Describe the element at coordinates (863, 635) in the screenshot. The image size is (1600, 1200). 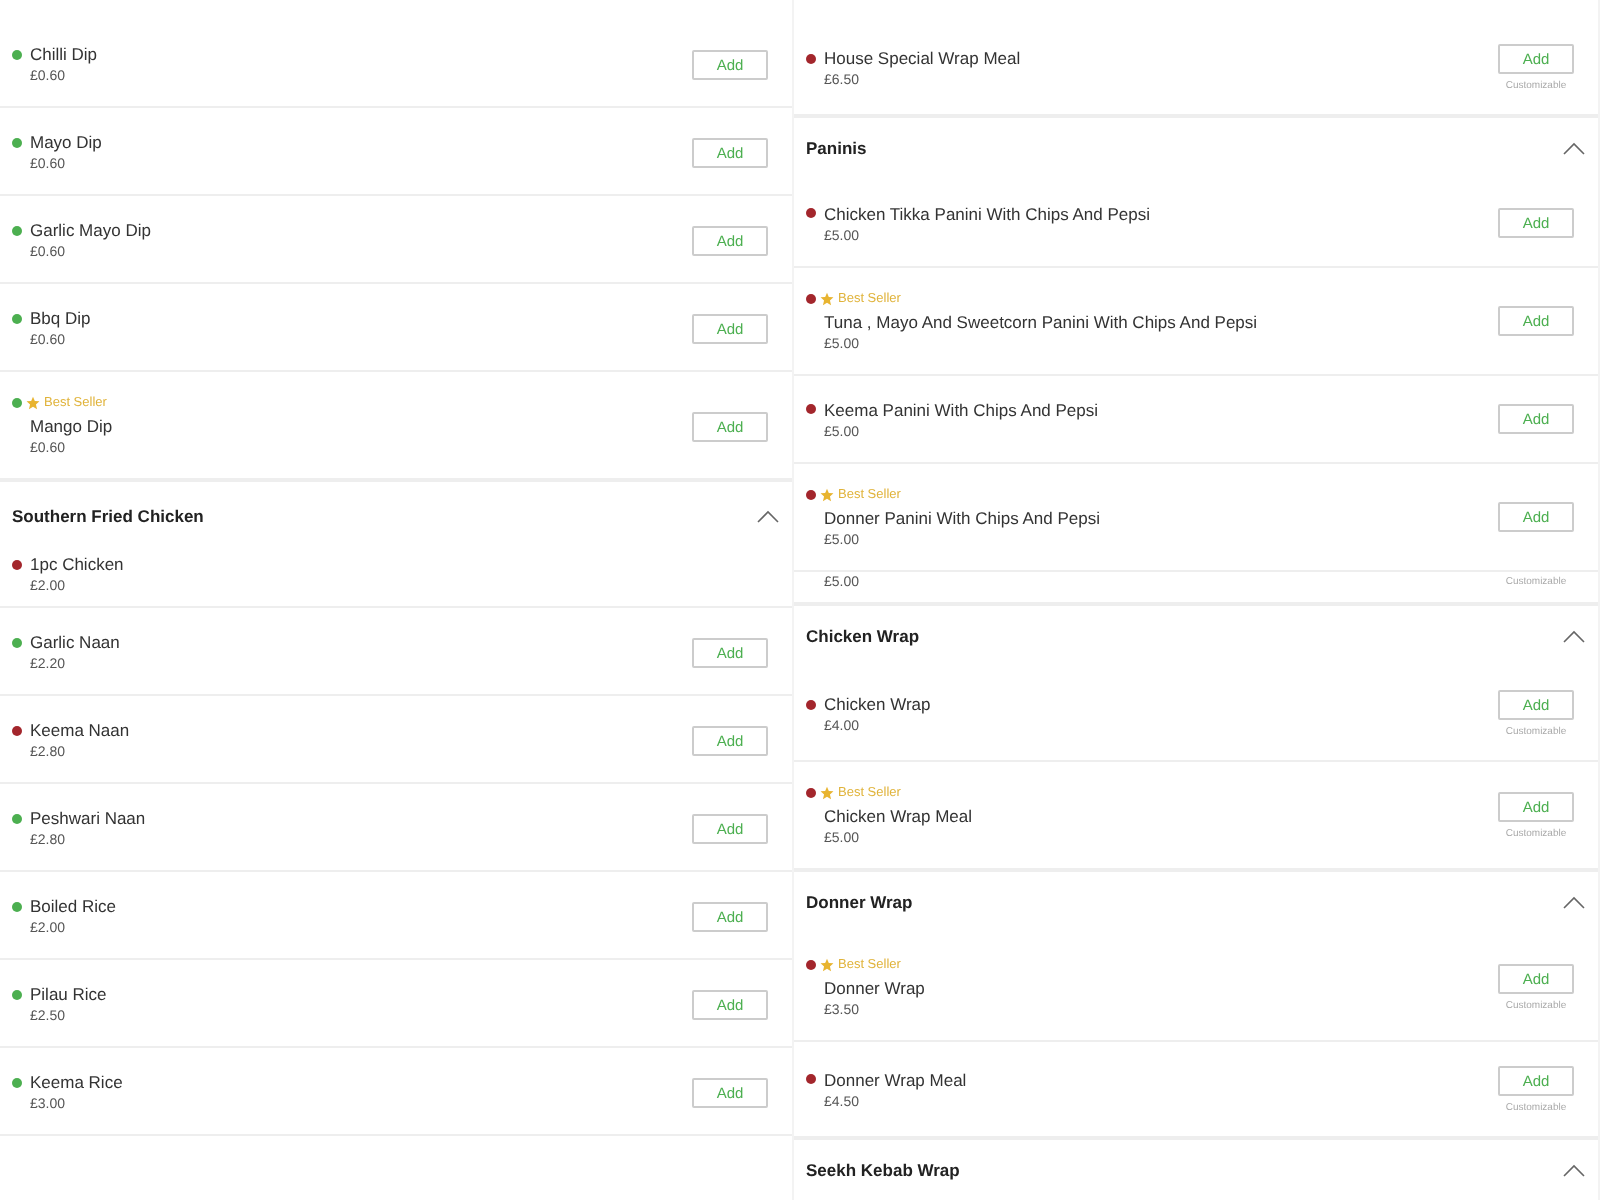
I see `section-title: Chicken Wrap` at that location.